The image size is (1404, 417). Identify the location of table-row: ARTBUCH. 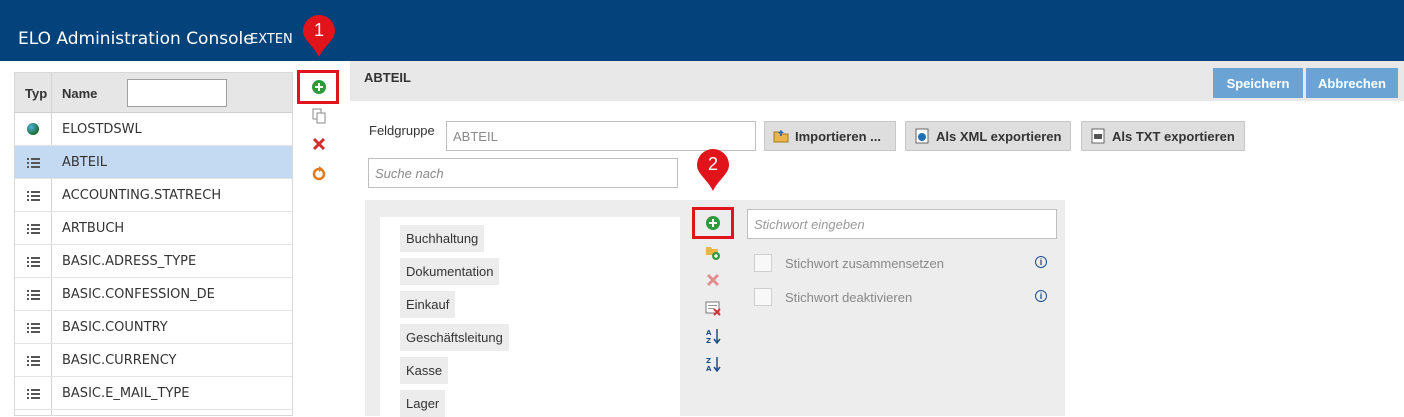
(153, 228).